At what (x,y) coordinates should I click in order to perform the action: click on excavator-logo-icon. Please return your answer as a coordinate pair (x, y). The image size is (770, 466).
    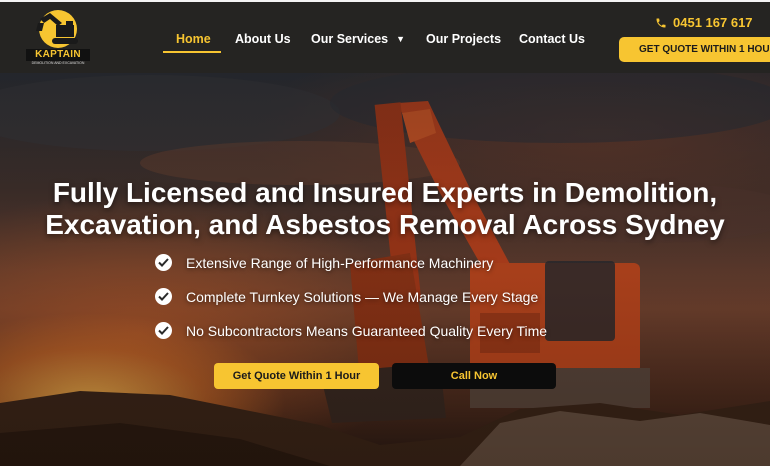
    Looking at the image, I should click on (57, 29).